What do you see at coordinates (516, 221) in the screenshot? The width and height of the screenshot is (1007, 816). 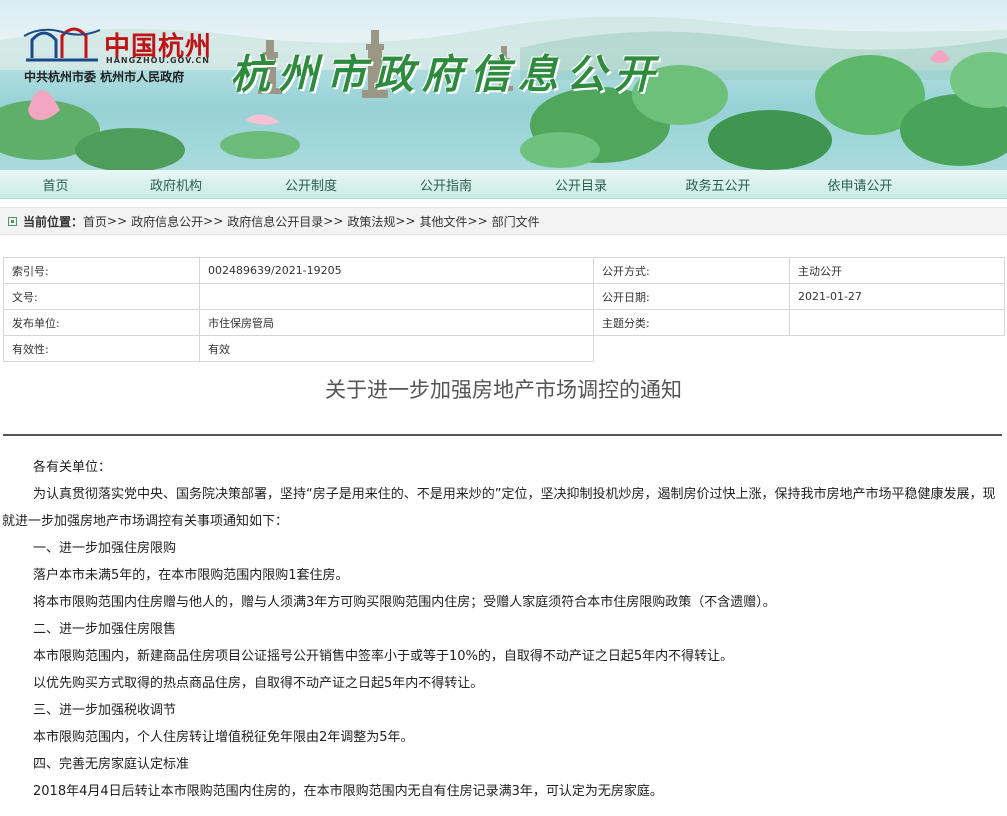 I see `breadcrumb-item-department-files: 部门文件` at bounding box center [516, 221].